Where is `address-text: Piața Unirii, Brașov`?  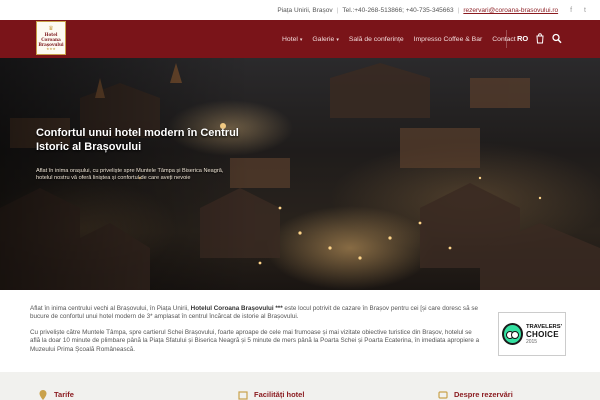 address-text: Piața Unirii, Brașov is located at coordinates (305, 10).